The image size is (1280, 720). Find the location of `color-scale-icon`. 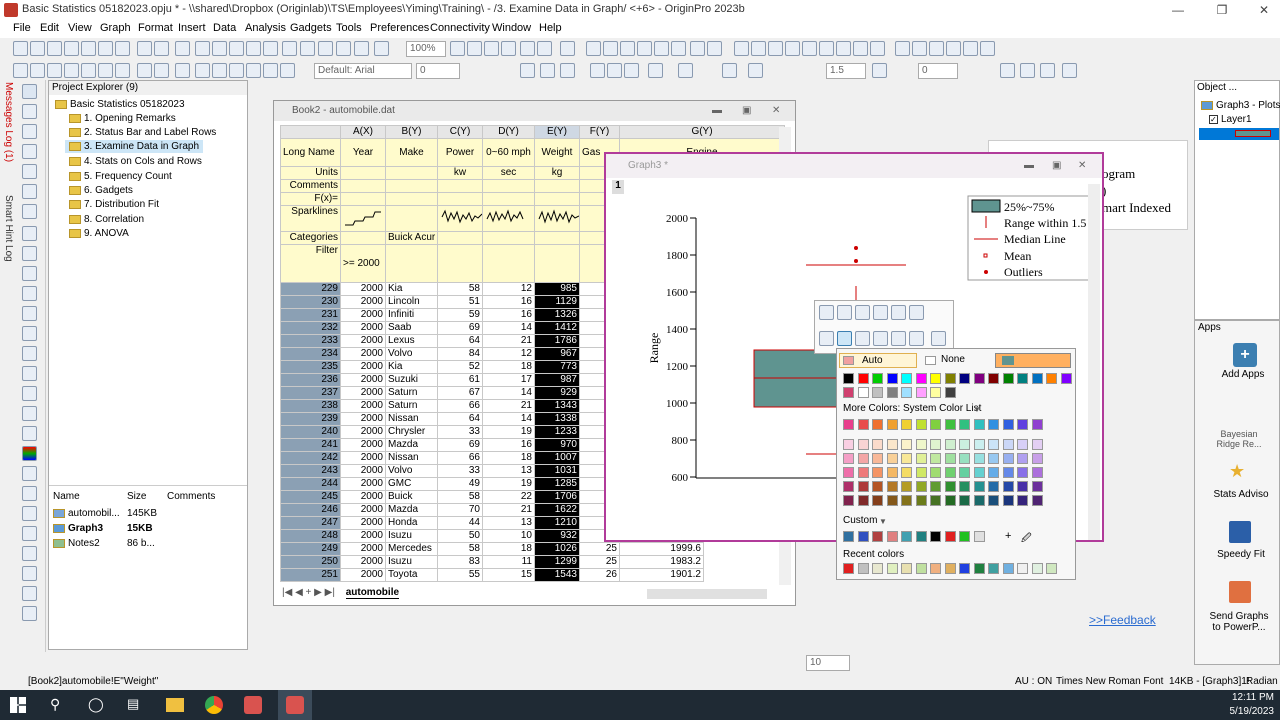

color-scale-icon is located at coordinates (29, 453).